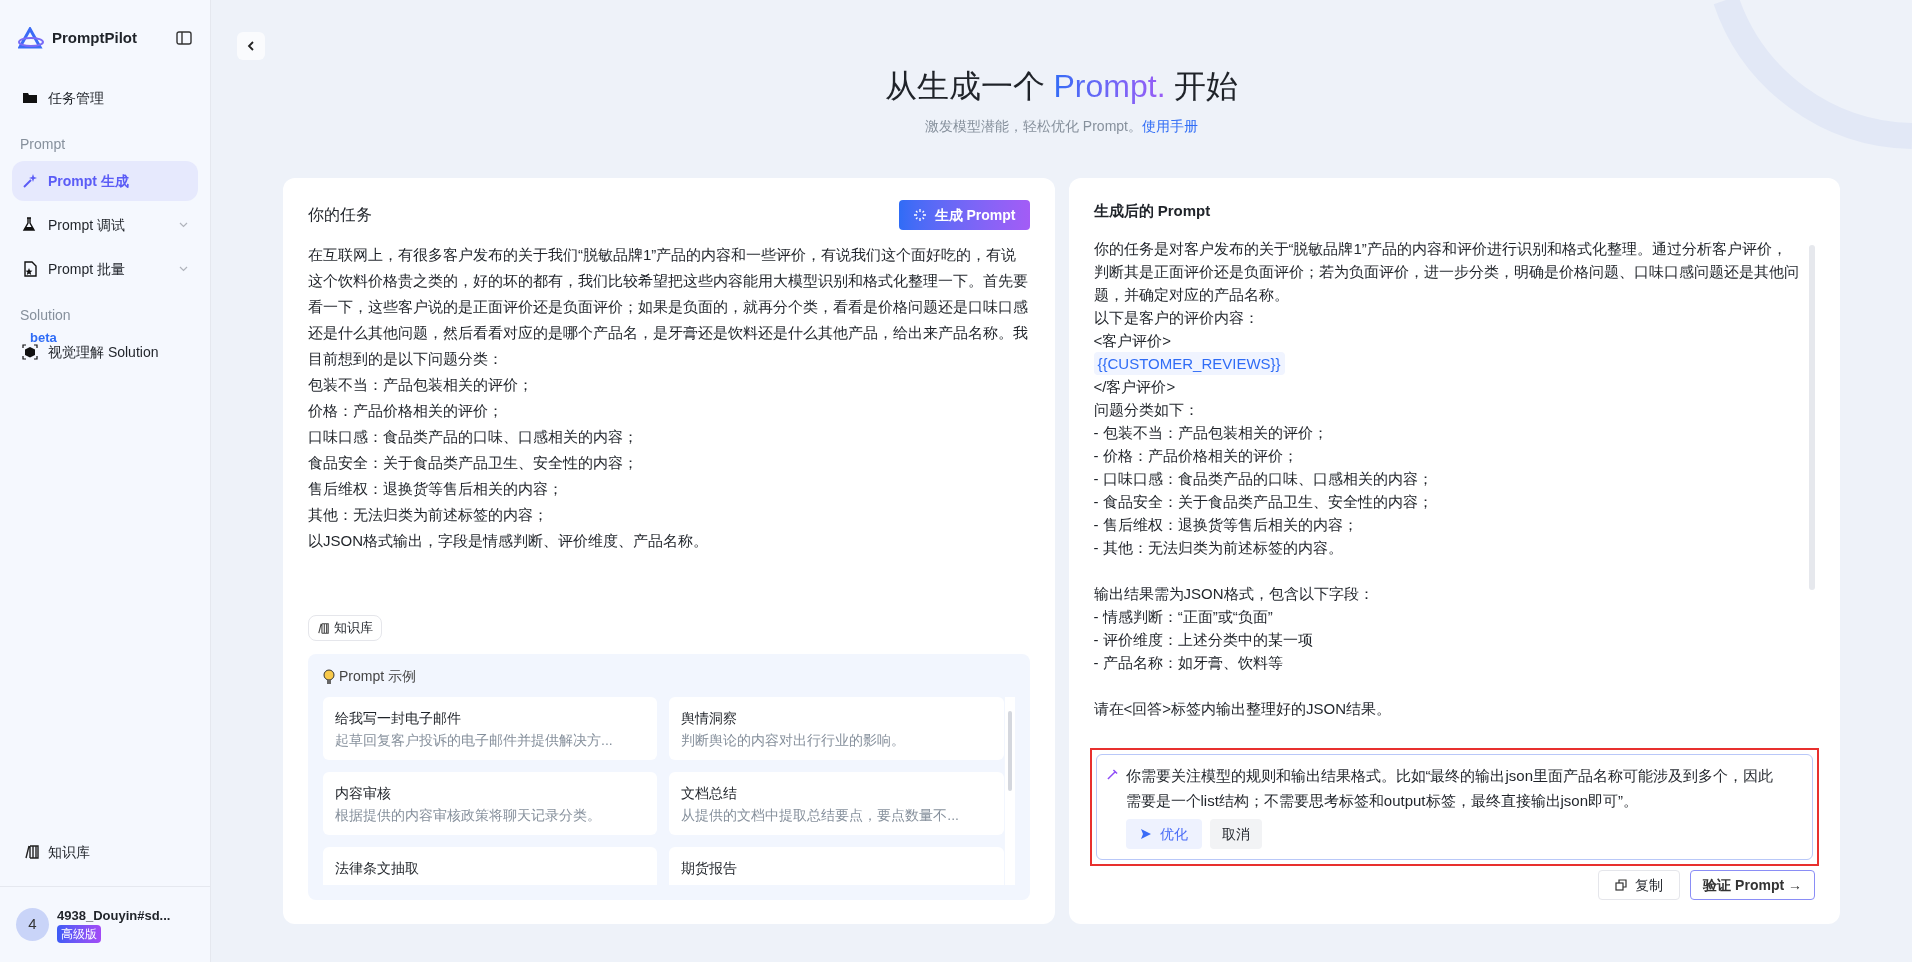 Image resolution: width=1912 pixels, height=962 pixels. What do you see at coordinates (1263, 501) in the screenshot?
I see `prompt-line: - 食品安全：关于食品类产品卫生、安全性的内容；` at bounding box center [1263, 501].